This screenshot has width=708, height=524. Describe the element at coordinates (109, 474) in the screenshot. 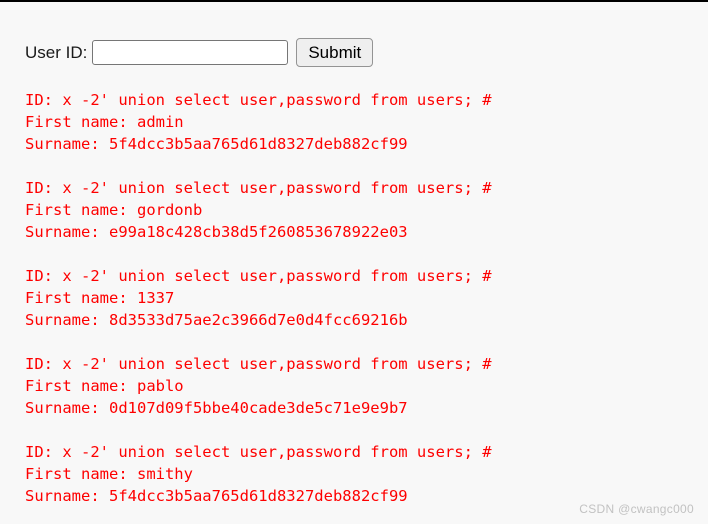

I see `result-first-name-line: First name: smithy` at that location.